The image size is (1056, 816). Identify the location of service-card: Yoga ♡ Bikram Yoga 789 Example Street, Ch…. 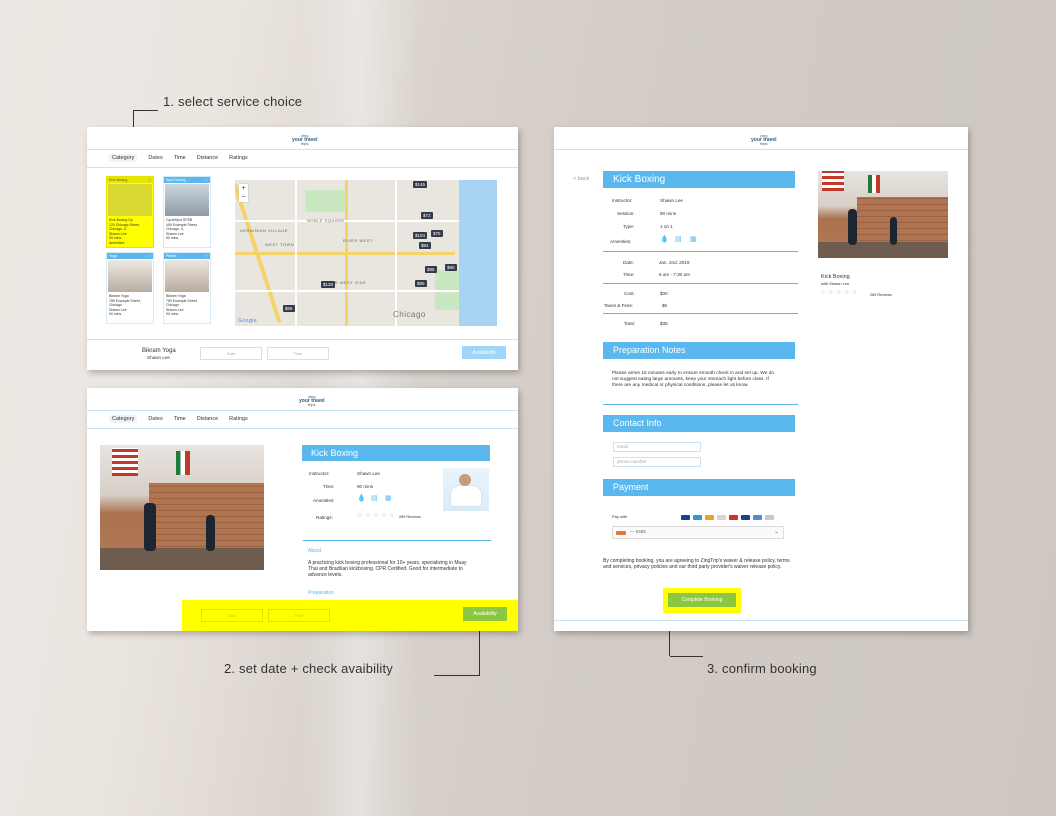
(130, 288).